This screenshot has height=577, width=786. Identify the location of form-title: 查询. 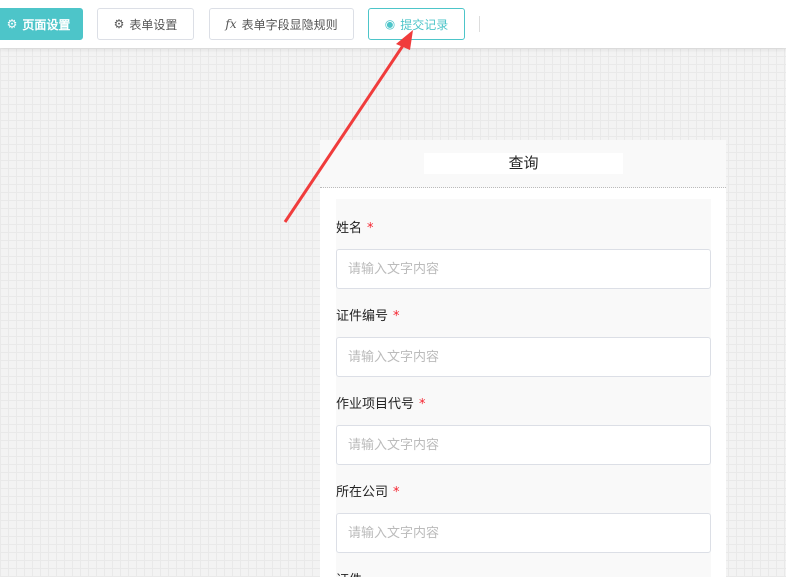
(523, 163).